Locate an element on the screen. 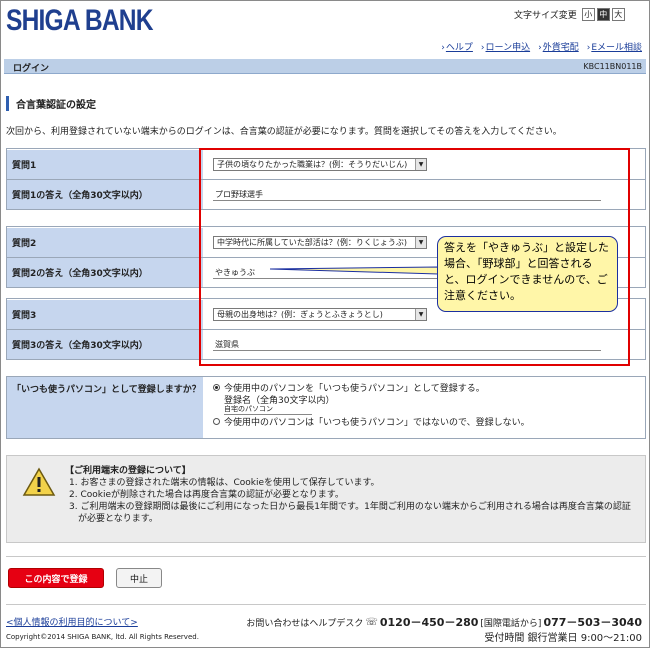 This screenshot has height=648, width=650. register-no-option: 今使用中のパソコンは「いつも使うパソコン」ではないので、登録しない。 is located at coordinates (429, 421).